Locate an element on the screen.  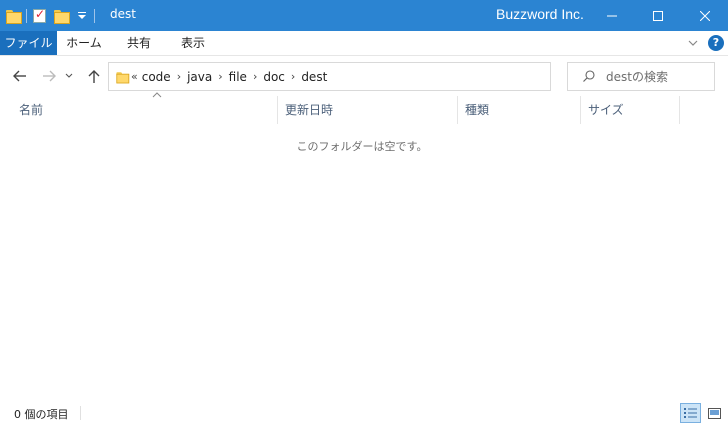
navigation-bar: « code › java › file › doc › dest is located at coordinates (364, 76).